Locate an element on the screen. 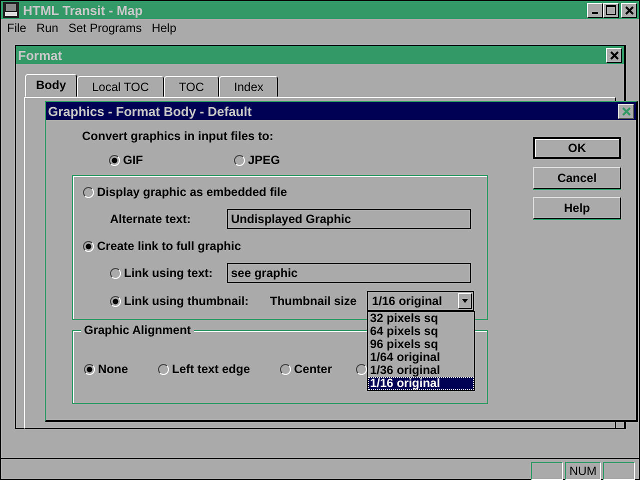 The height and width of the screenshot is (480, 640). alignment-radio: Left text edge is located at coordinates (210, 369).